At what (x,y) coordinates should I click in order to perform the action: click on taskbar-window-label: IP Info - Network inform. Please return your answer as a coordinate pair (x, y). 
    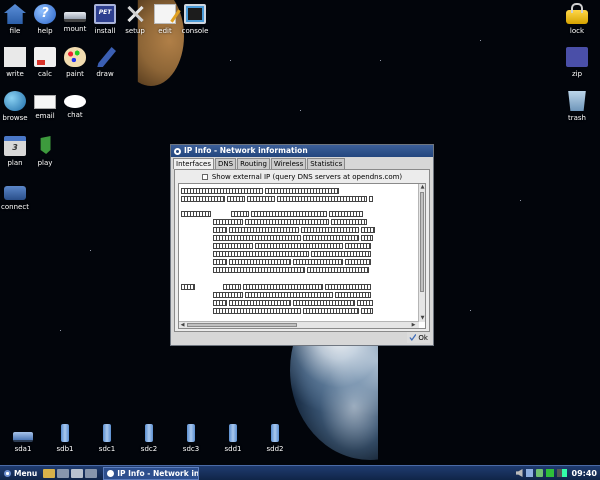
    Looking at the image, I should click on (158, 473).